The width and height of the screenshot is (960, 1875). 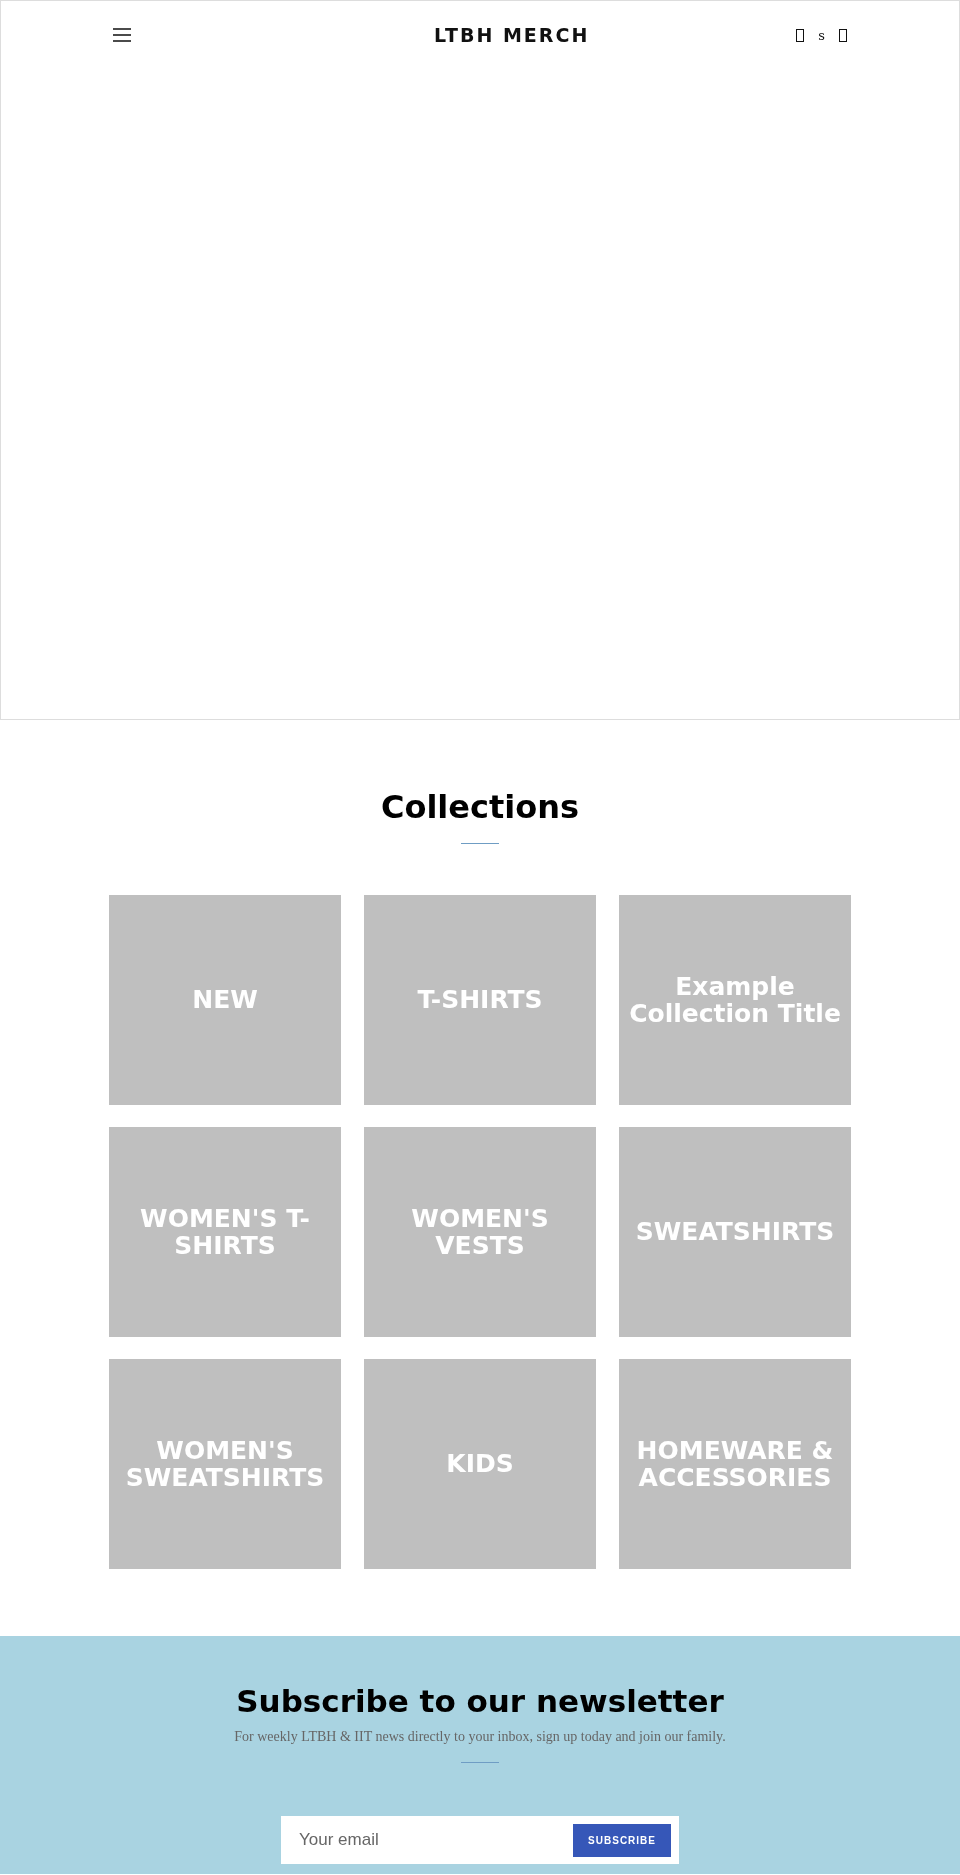 What do you see at coordinates (622, 1840) in the screenshot?
I see `subscribe-button: SUBSCRIBE` at bounding box center [622, 1840].